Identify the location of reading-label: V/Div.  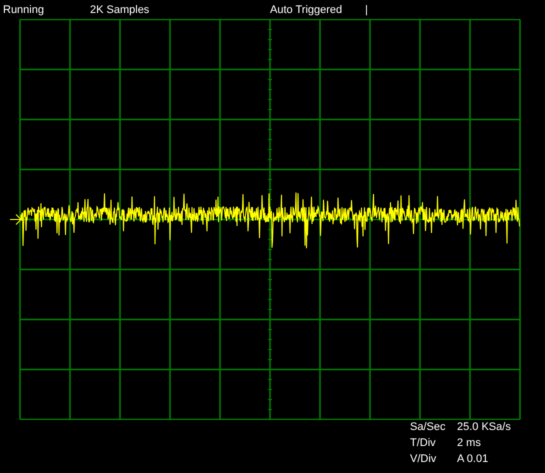
(424, 459).